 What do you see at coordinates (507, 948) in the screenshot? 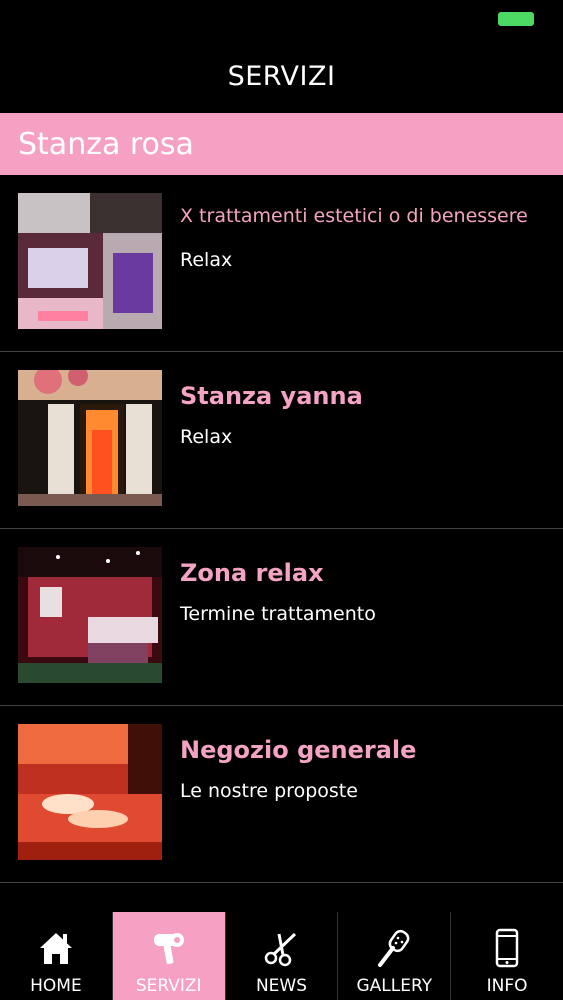
I see `phone-icon` at bounding box center [507, 948].